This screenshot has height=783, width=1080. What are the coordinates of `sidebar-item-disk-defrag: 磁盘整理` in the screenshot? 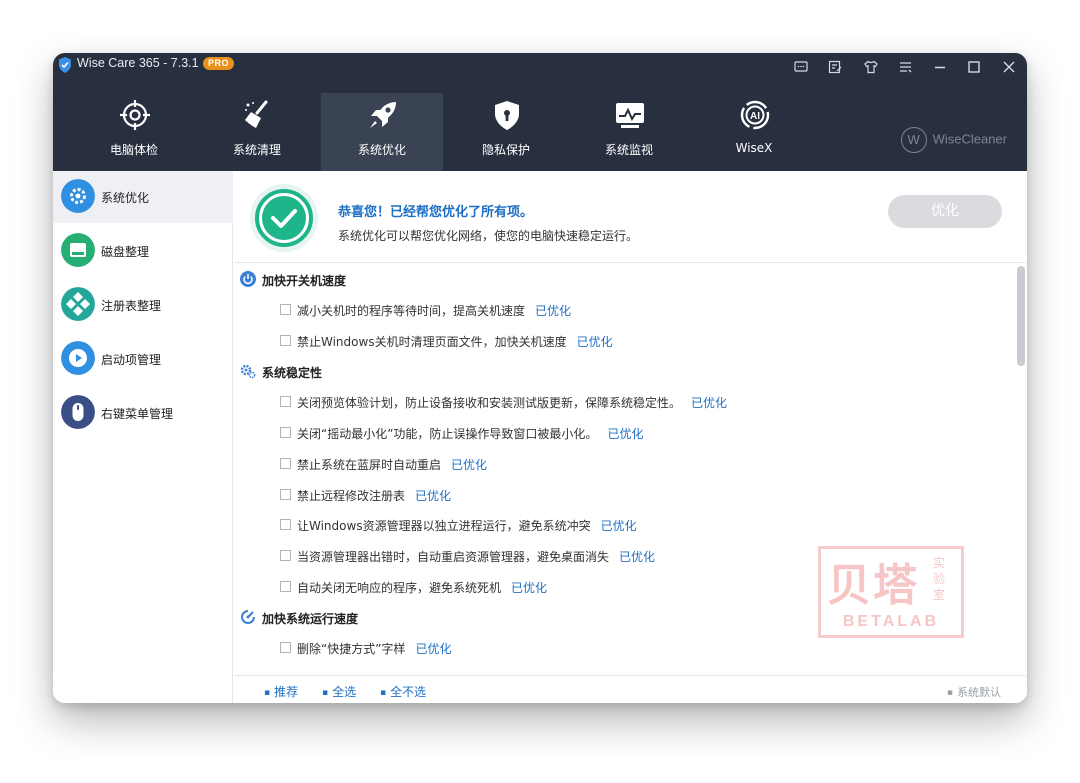 It's located at (143, 251).